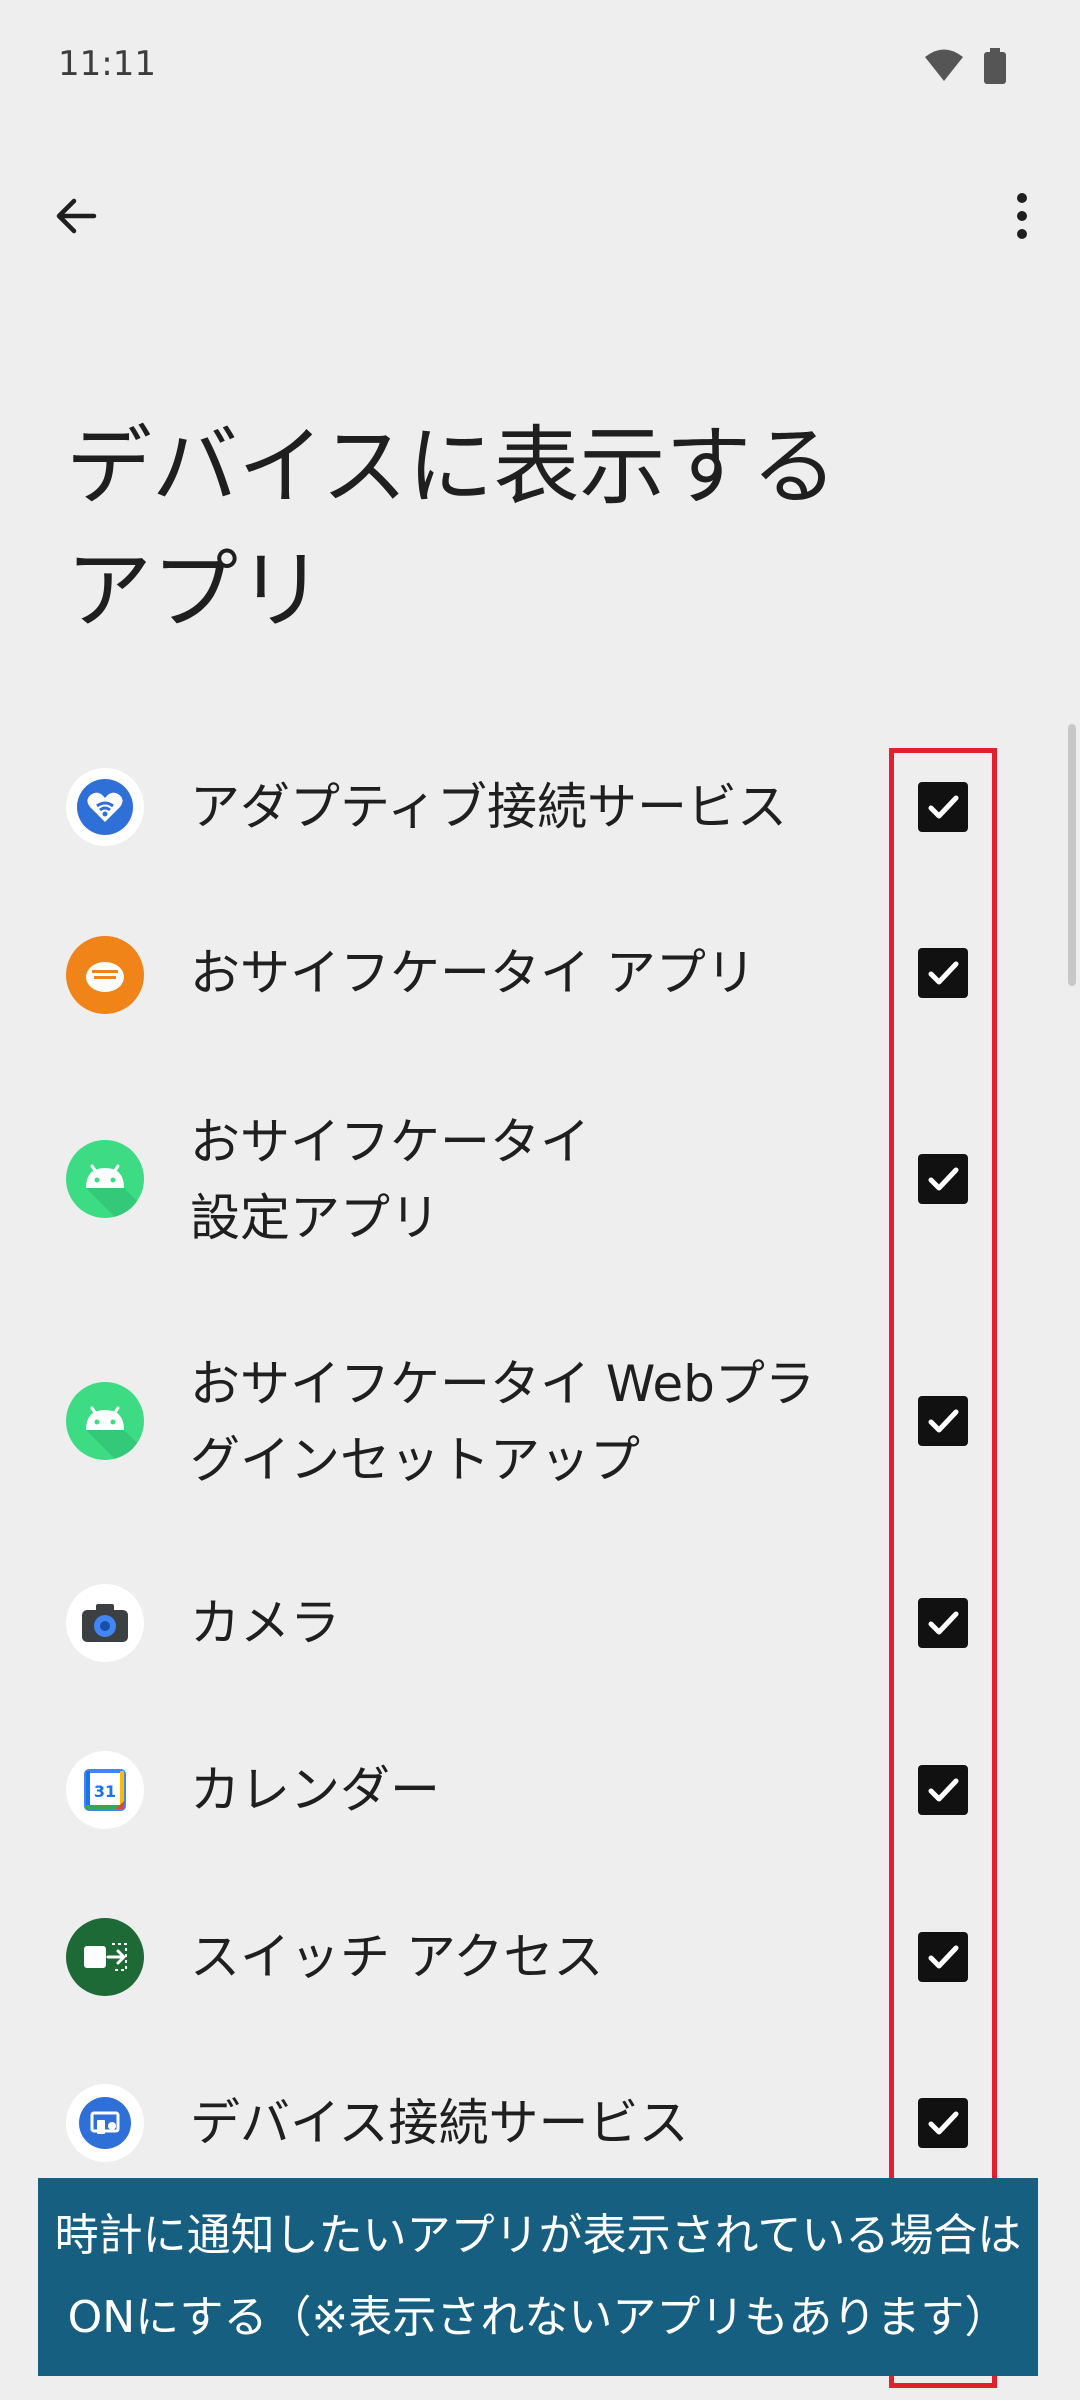 The image size is (1080, 2400). I want to click on switch-access-icon, so click(105, 1957).